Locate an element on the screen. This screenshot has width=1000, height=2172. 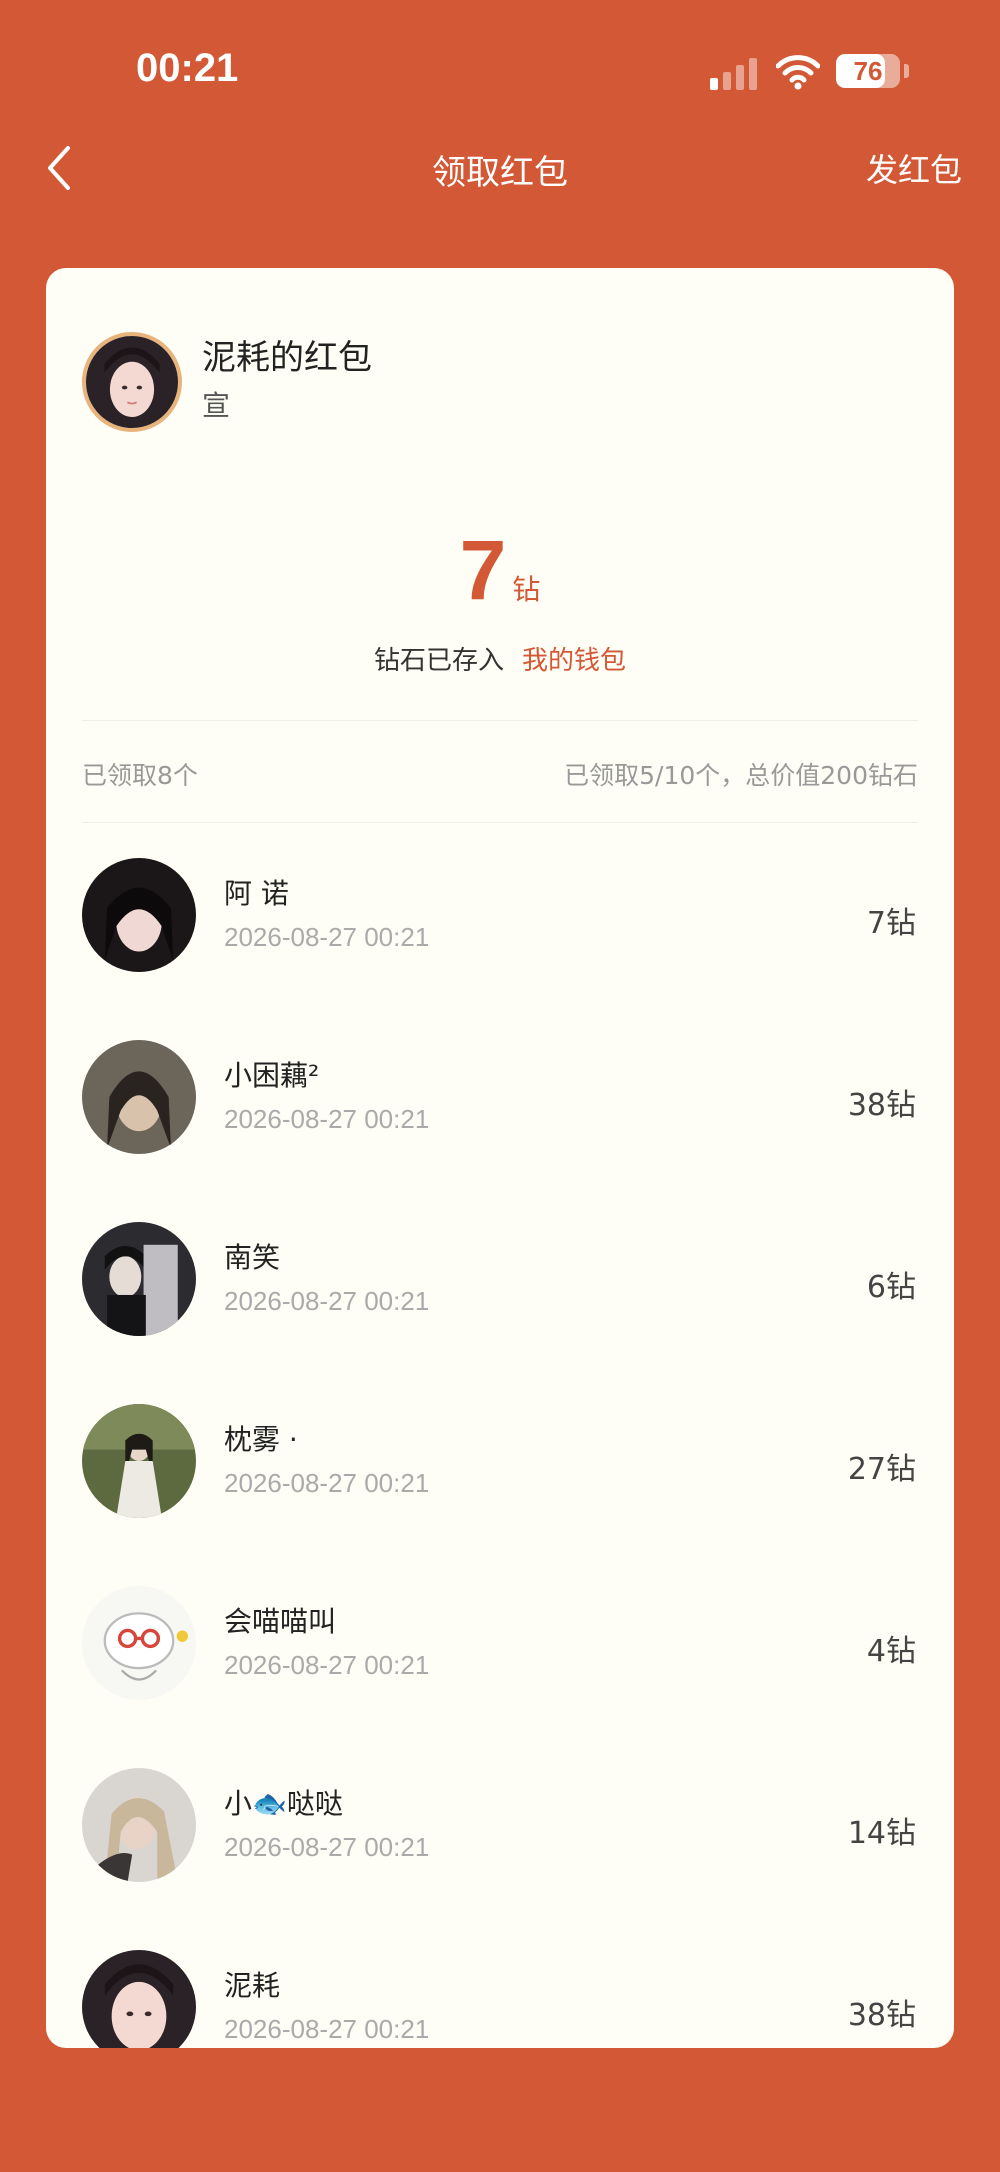
wallet-link: 我的钱包 is located at coordinates (574, 661).